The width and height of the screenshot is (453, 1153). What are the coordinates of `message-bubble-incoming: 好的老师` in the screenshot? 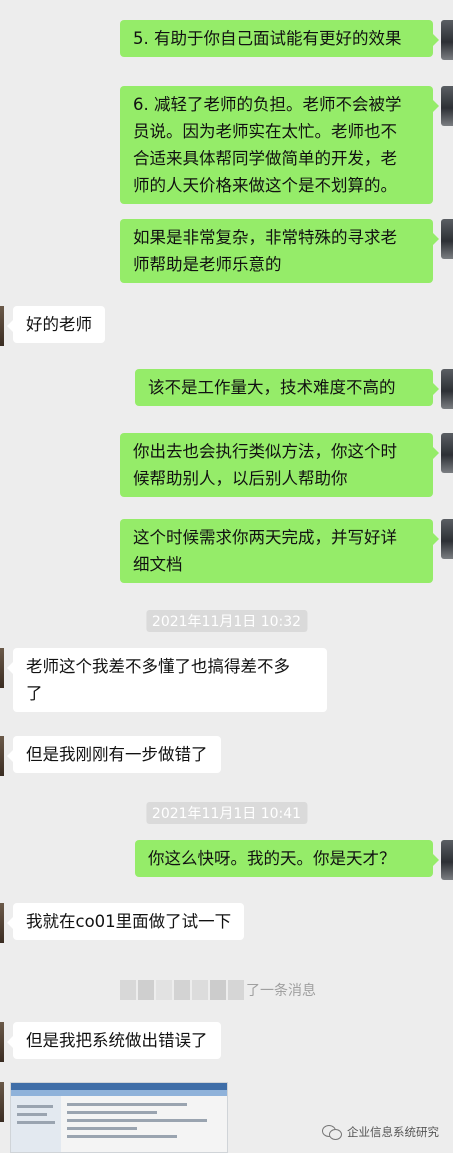 It's located at (56, 324).